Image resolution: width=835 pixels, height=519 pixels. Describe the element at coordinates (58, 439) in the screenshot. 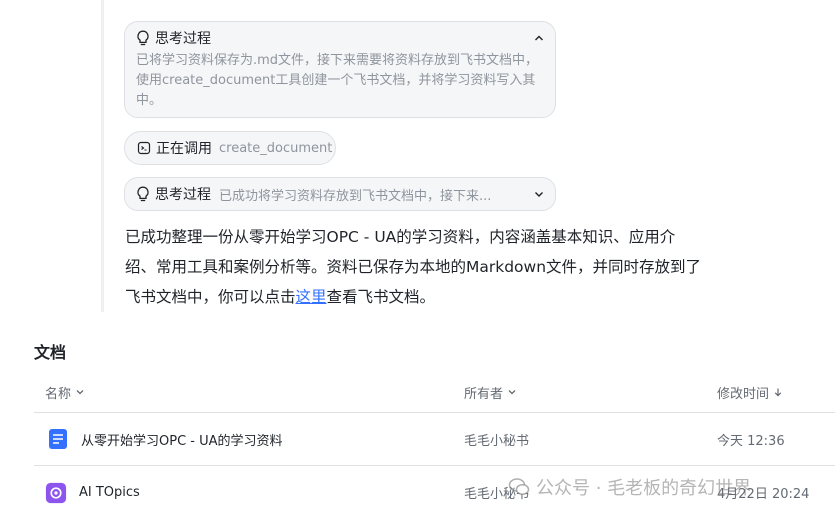

I see `doc-icon` at that location.